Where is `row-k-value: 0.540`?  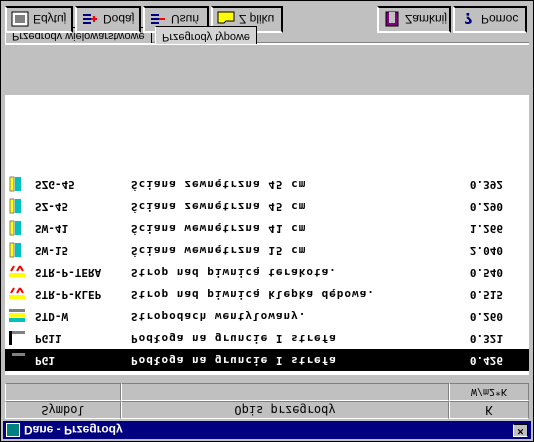
row-k-value: 0.540 is located at coordinates (486, 272).